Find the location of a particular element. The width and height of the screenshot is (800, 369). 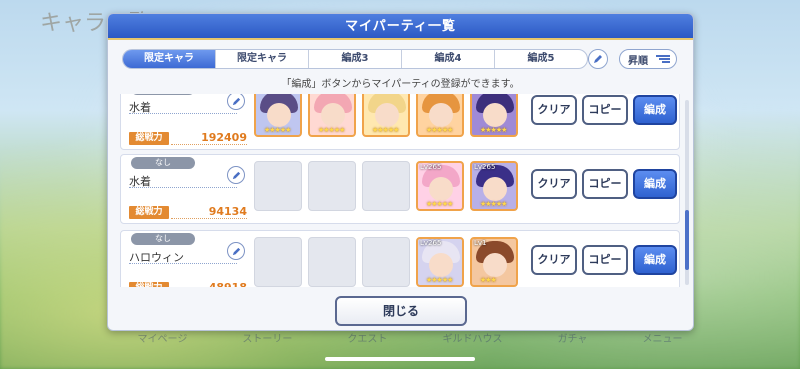

character-slots: Lv265 ★★★★★ Lv265 ★★★★★ is located at coordinates (386, 186).